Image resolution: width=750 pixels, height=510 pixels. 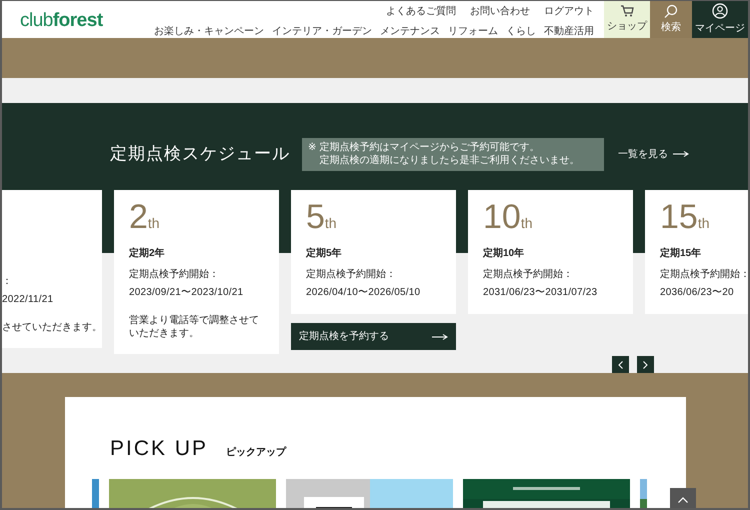 I want to click on reserve-button: 定期点検を予約する, so click(x=373, y=336).